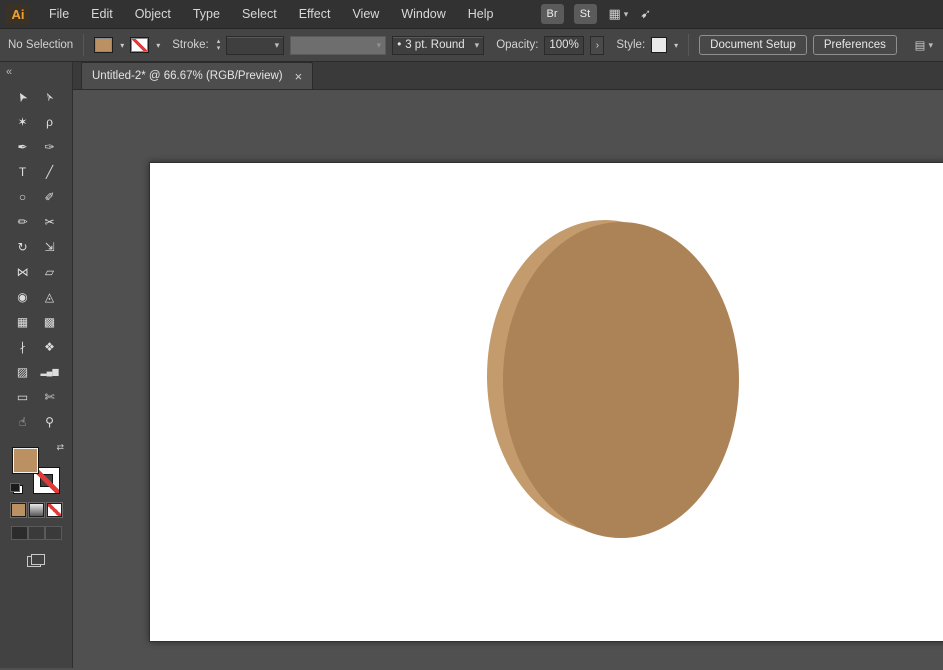 The image size is (943, 670). I want to click on stroke-chevron-down-icon: ▾, so click(158, 45).